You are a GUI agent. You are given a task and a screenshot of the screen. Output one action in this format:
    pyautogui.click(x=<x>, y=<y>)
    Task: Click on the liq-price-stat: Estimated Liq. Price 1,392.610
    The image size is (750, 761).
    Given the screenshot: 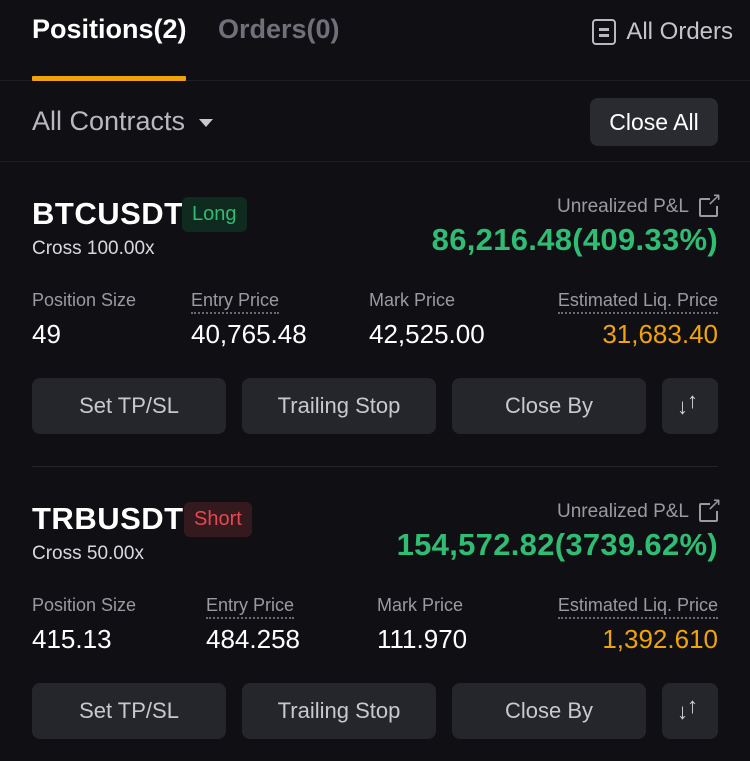 What is the action you would take?
    pyautogui.click(x=637, y=625)
    